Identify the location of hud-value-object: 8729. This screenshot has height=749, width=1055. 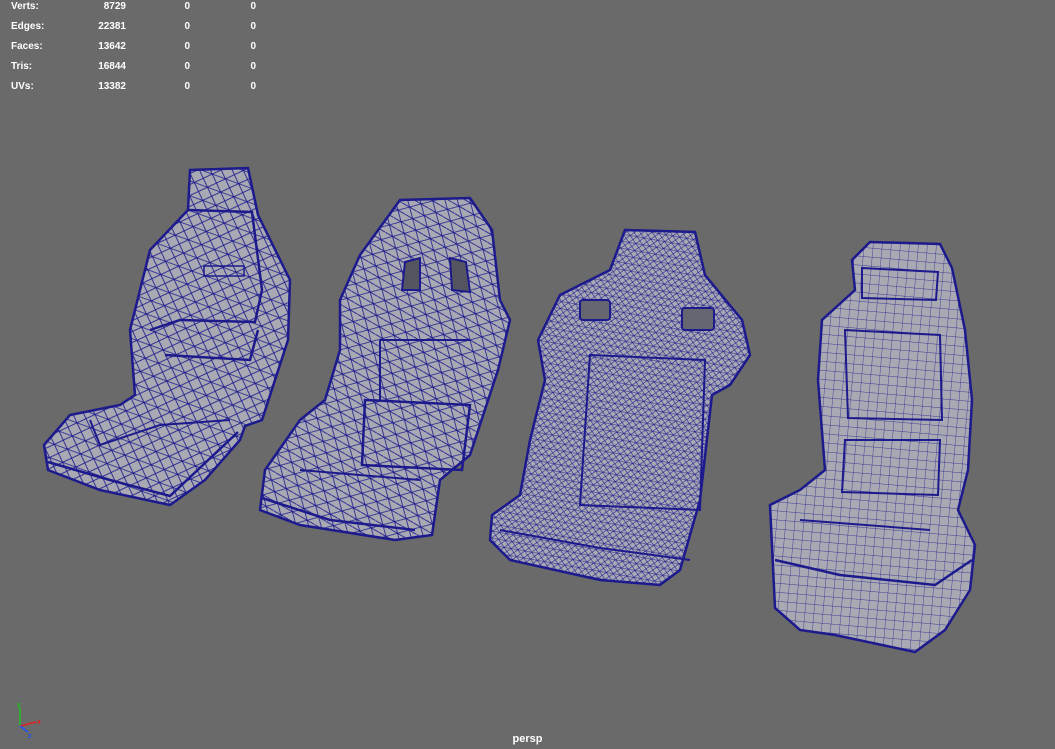
(114, 6).